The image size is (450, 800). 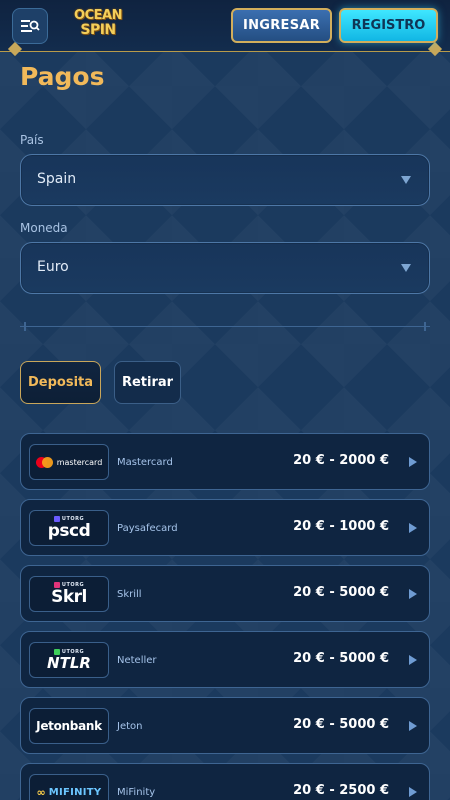 I want to click on country-value: Spain, so click(x=57, y=179).